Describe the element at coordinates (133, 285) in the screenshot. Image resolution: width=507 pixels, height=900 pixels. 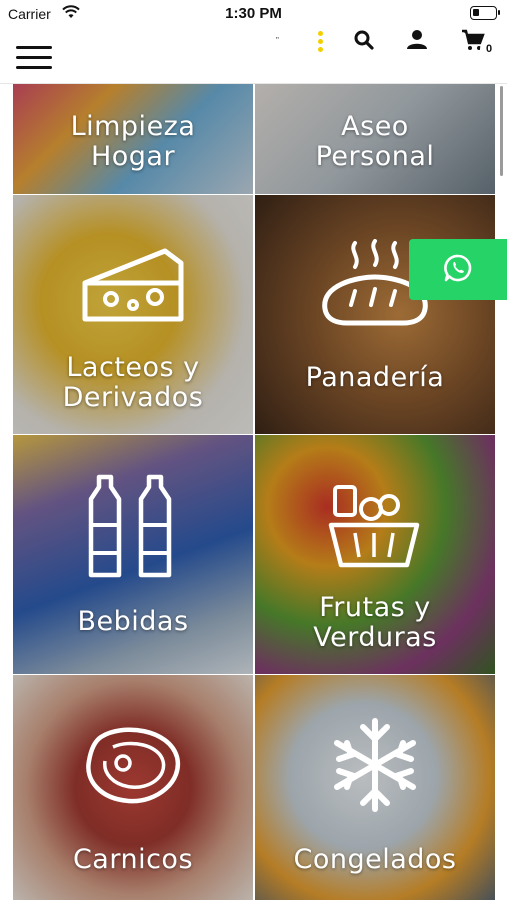
I see `cheese-icon` at that location.